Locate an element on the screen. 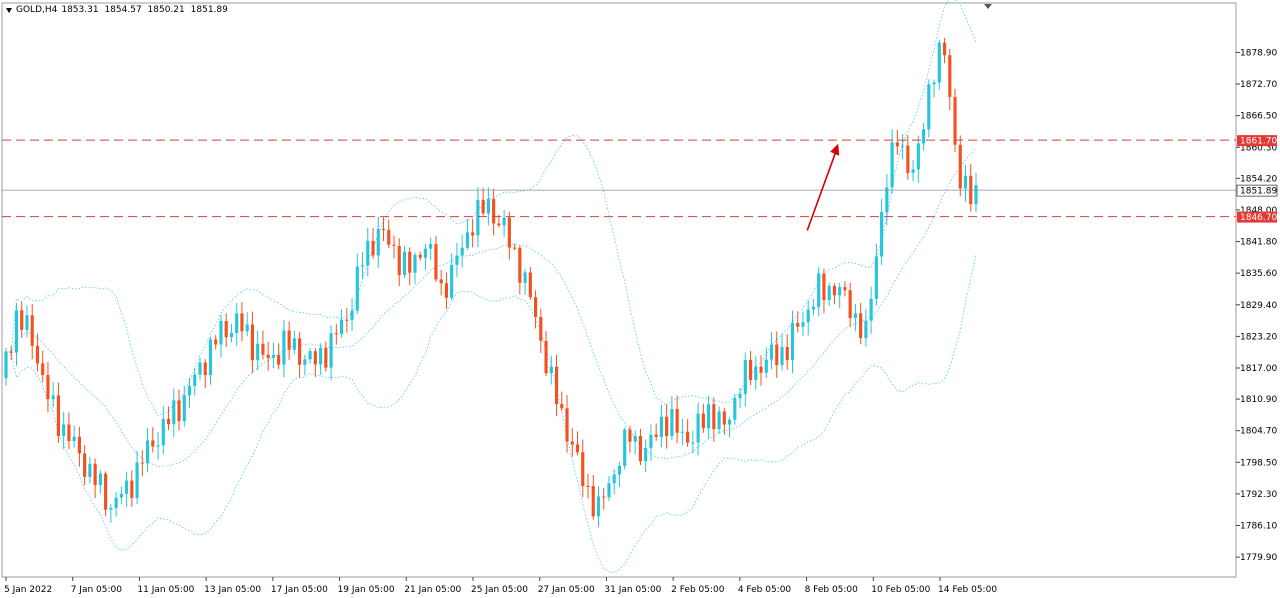  x-tick-label: 2 Feb 05:00 is located at coordinates (698, 590).